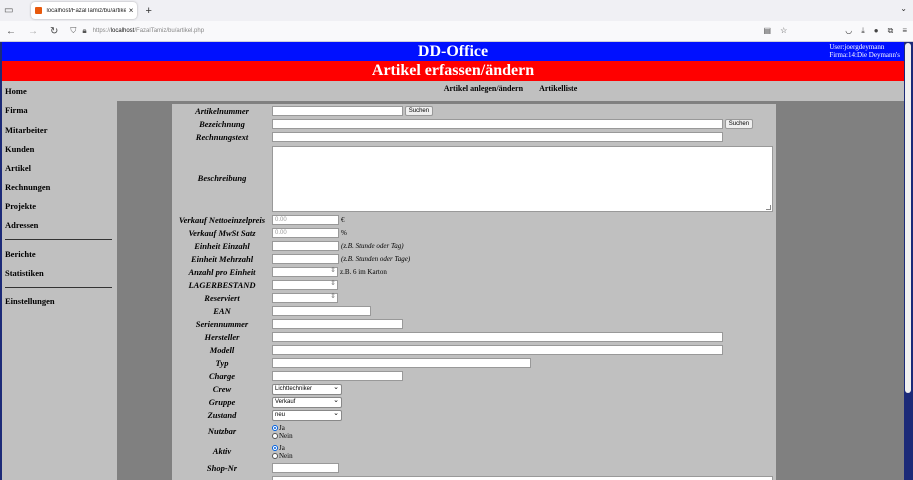 This screenshot has height=480, width=913. I want to click on modell-input, so click(497, 350).